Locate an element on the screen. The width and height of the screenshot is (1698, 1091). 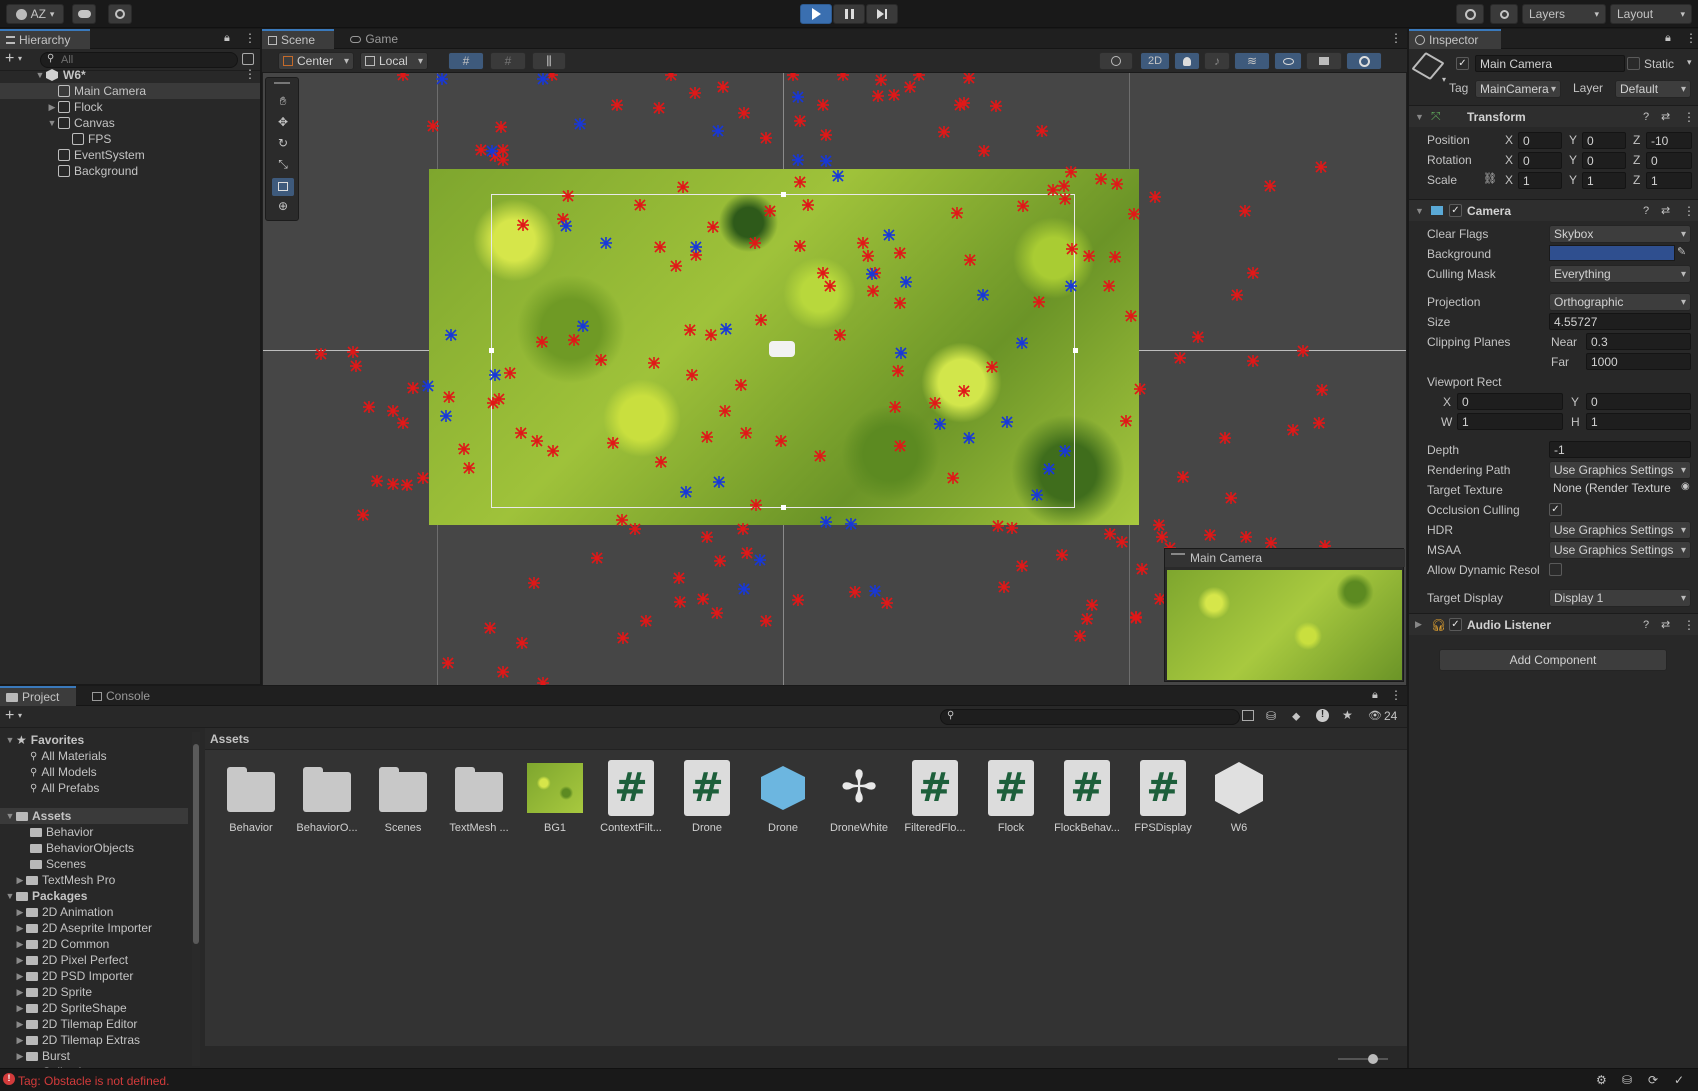
eyedropper-icon: ✎ is located at coordinates (1681, 251).